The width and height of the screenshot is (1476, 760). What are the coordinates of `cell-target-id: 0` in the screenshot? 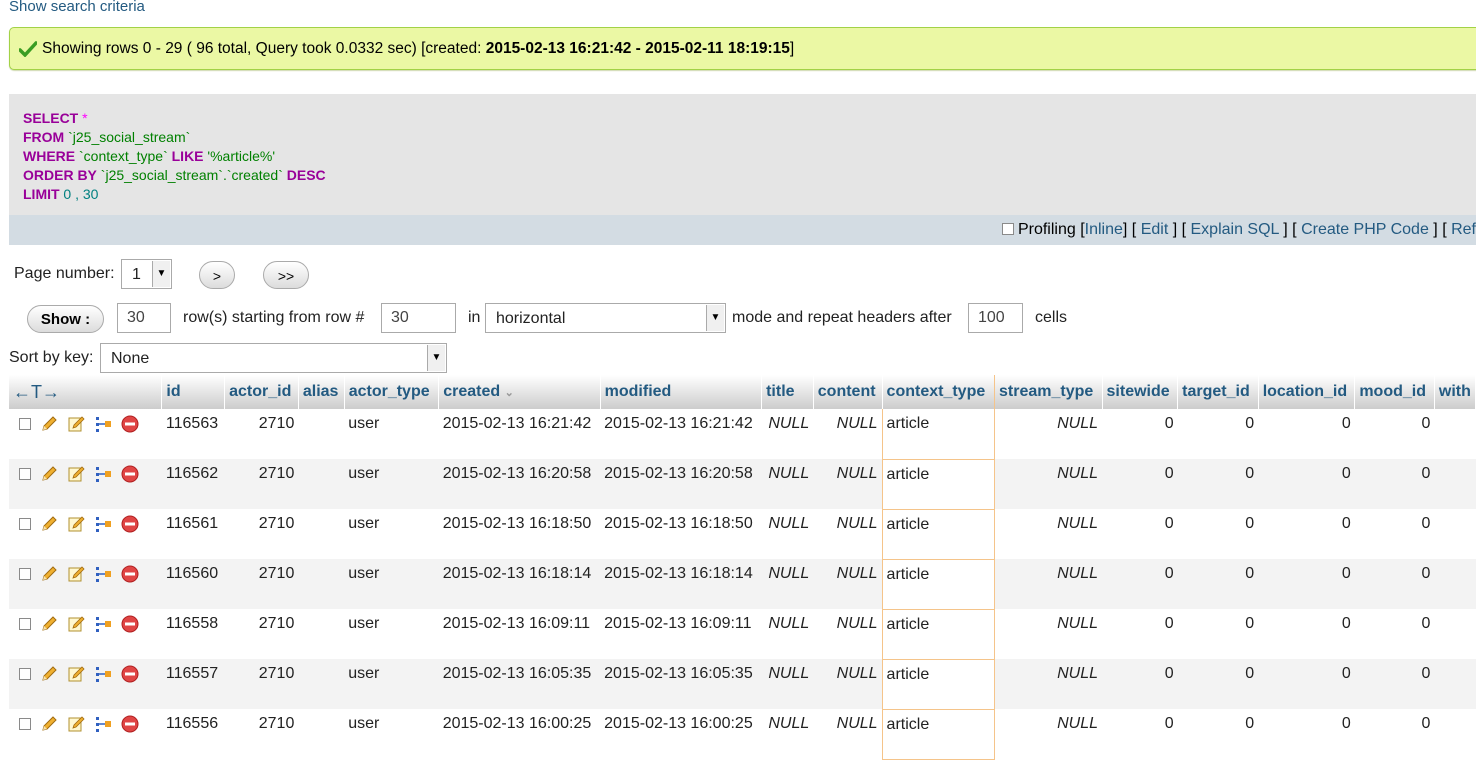 It's located at (1218, 634).